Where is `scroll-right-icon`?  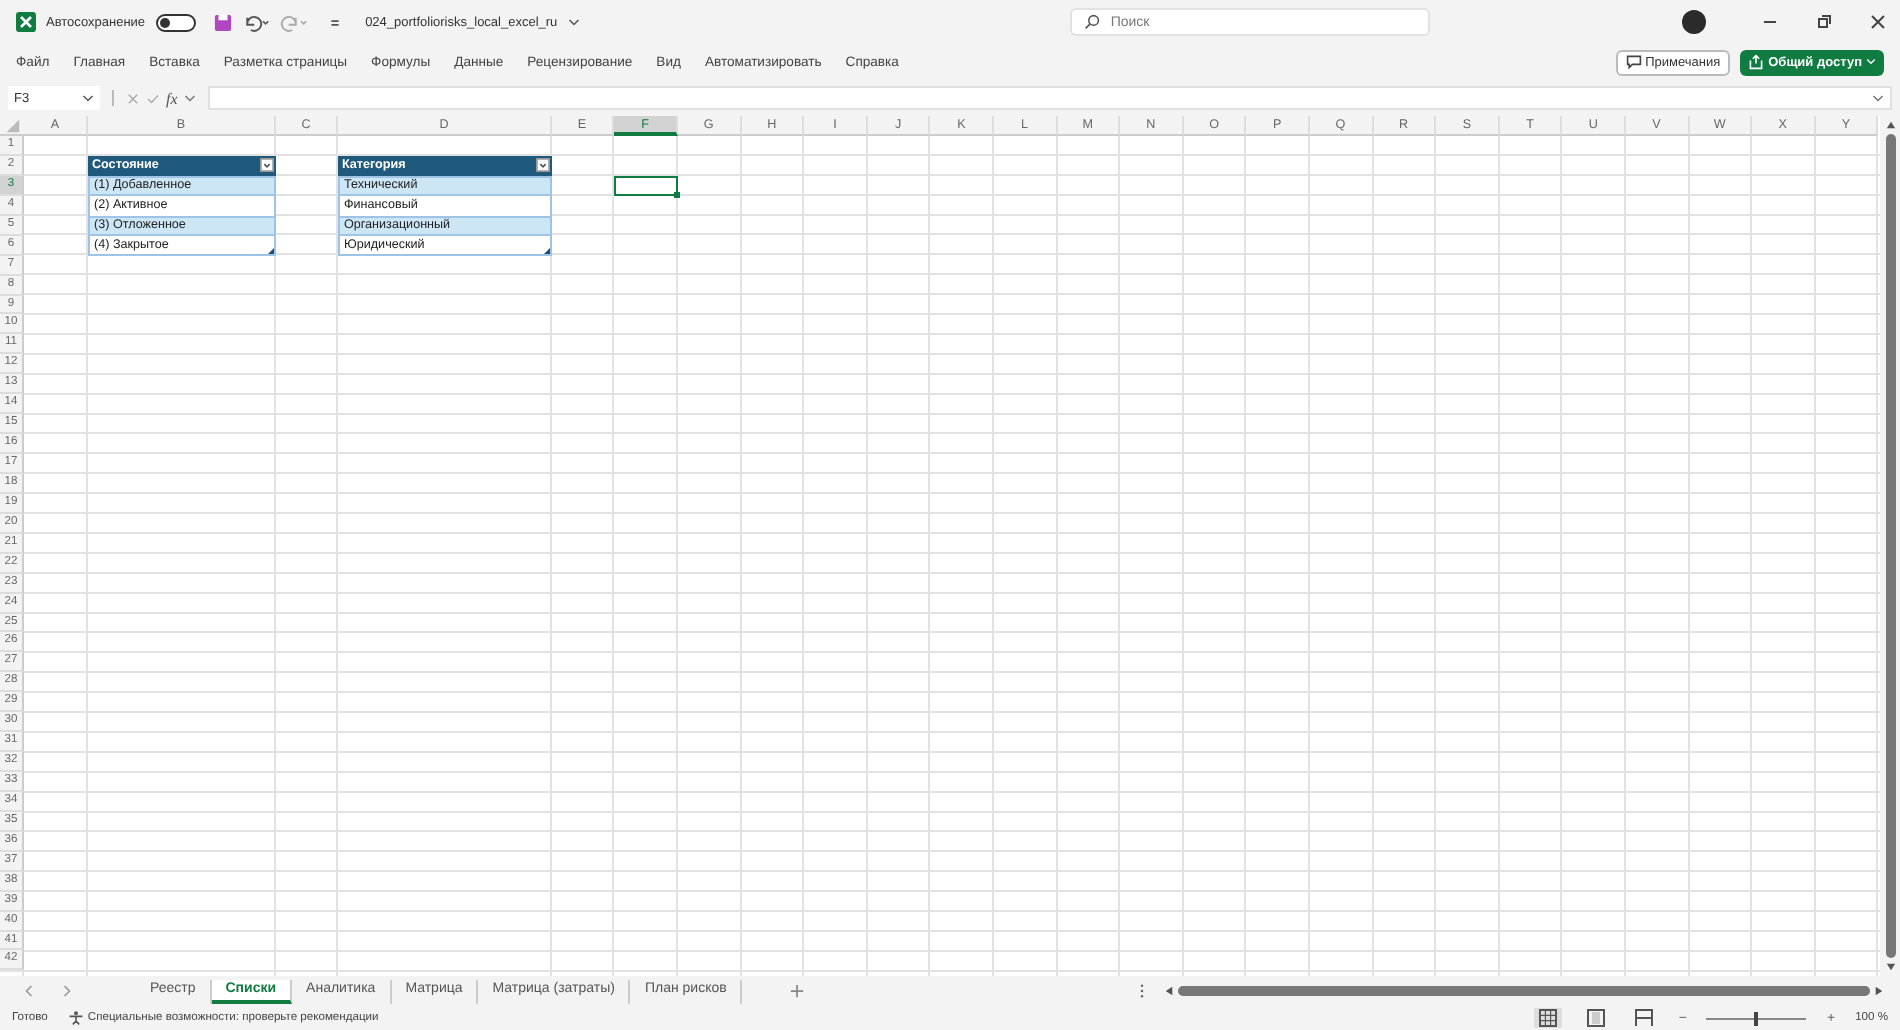
scroll-right-icon is located at coordinates (1879, 991).